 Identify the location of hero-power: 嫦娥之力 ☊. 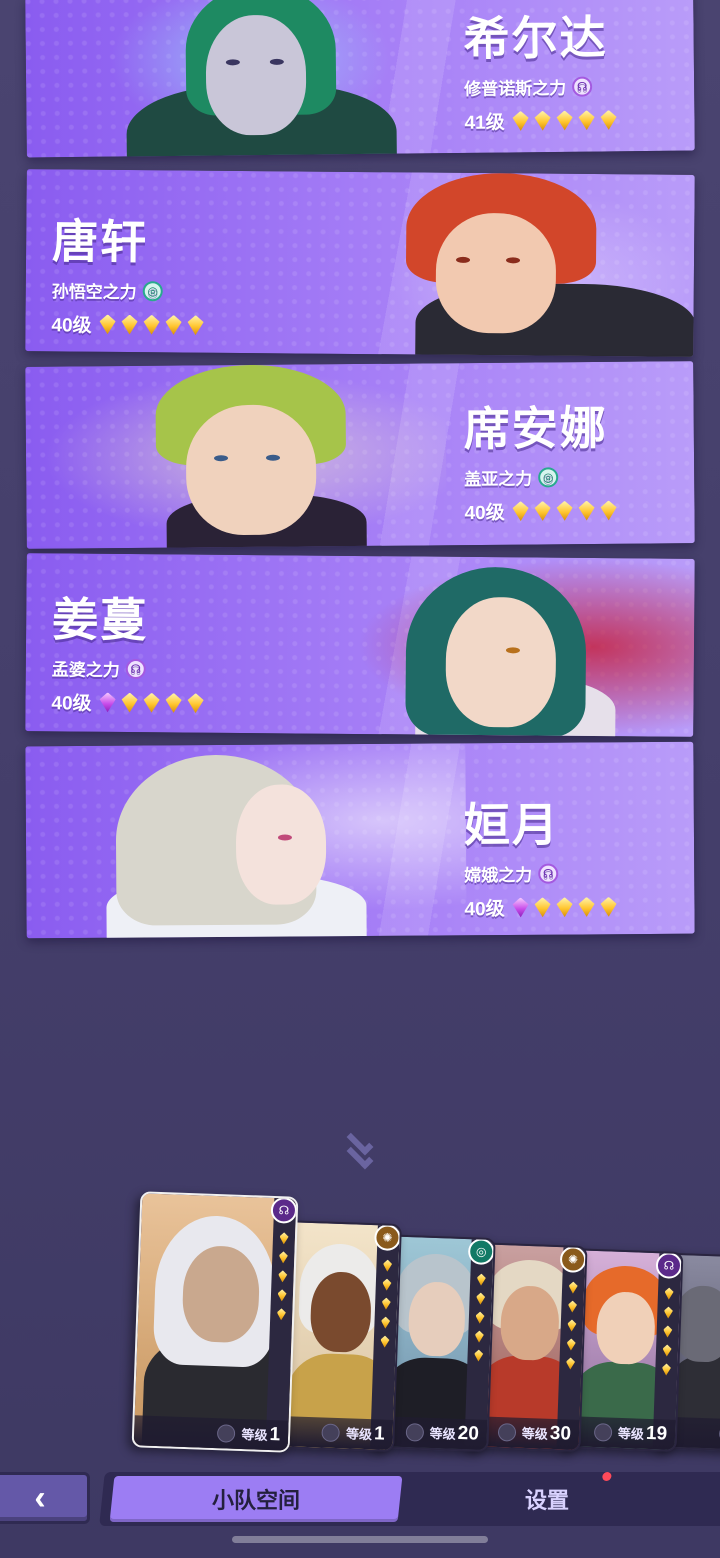
(540, 873).